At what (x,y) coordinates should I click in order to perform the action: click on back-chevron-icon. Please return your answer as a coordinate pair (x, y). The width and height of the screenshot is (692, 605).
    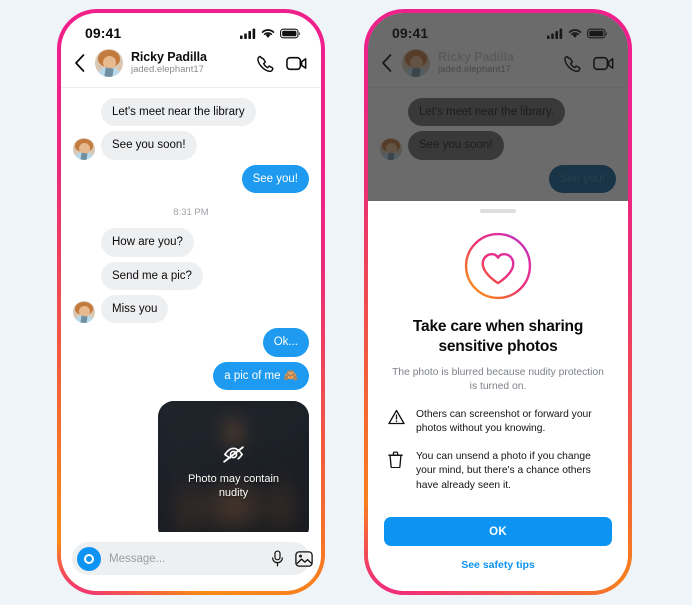
    Looking at the image, I should click on (80, 63).